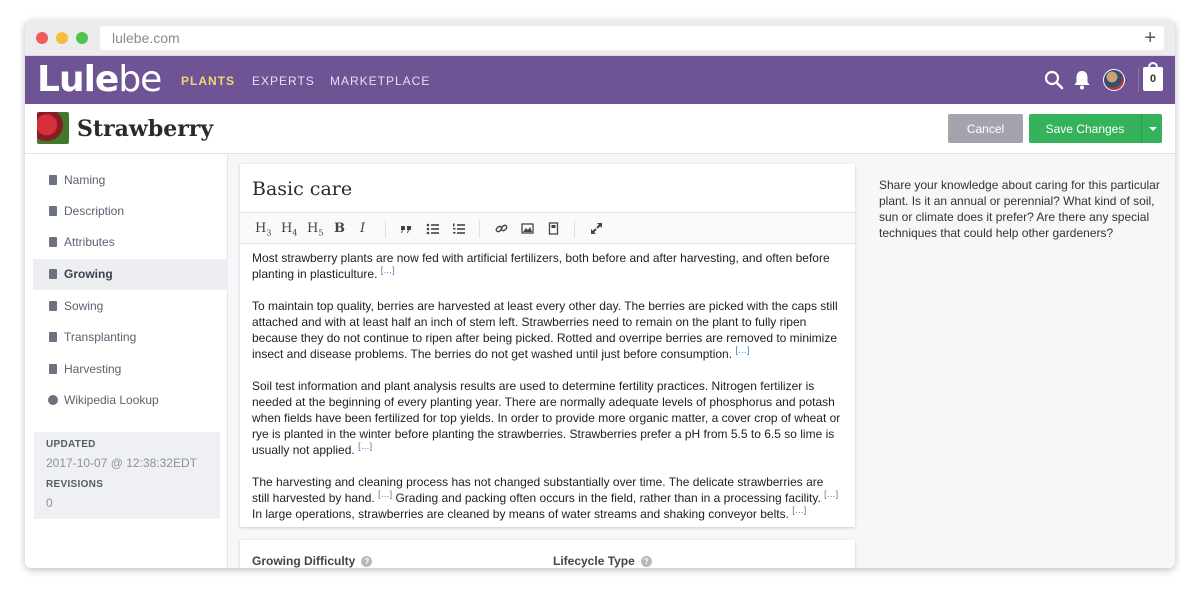  I want to click on sidebar-item-description: Description, so click(130, 211).